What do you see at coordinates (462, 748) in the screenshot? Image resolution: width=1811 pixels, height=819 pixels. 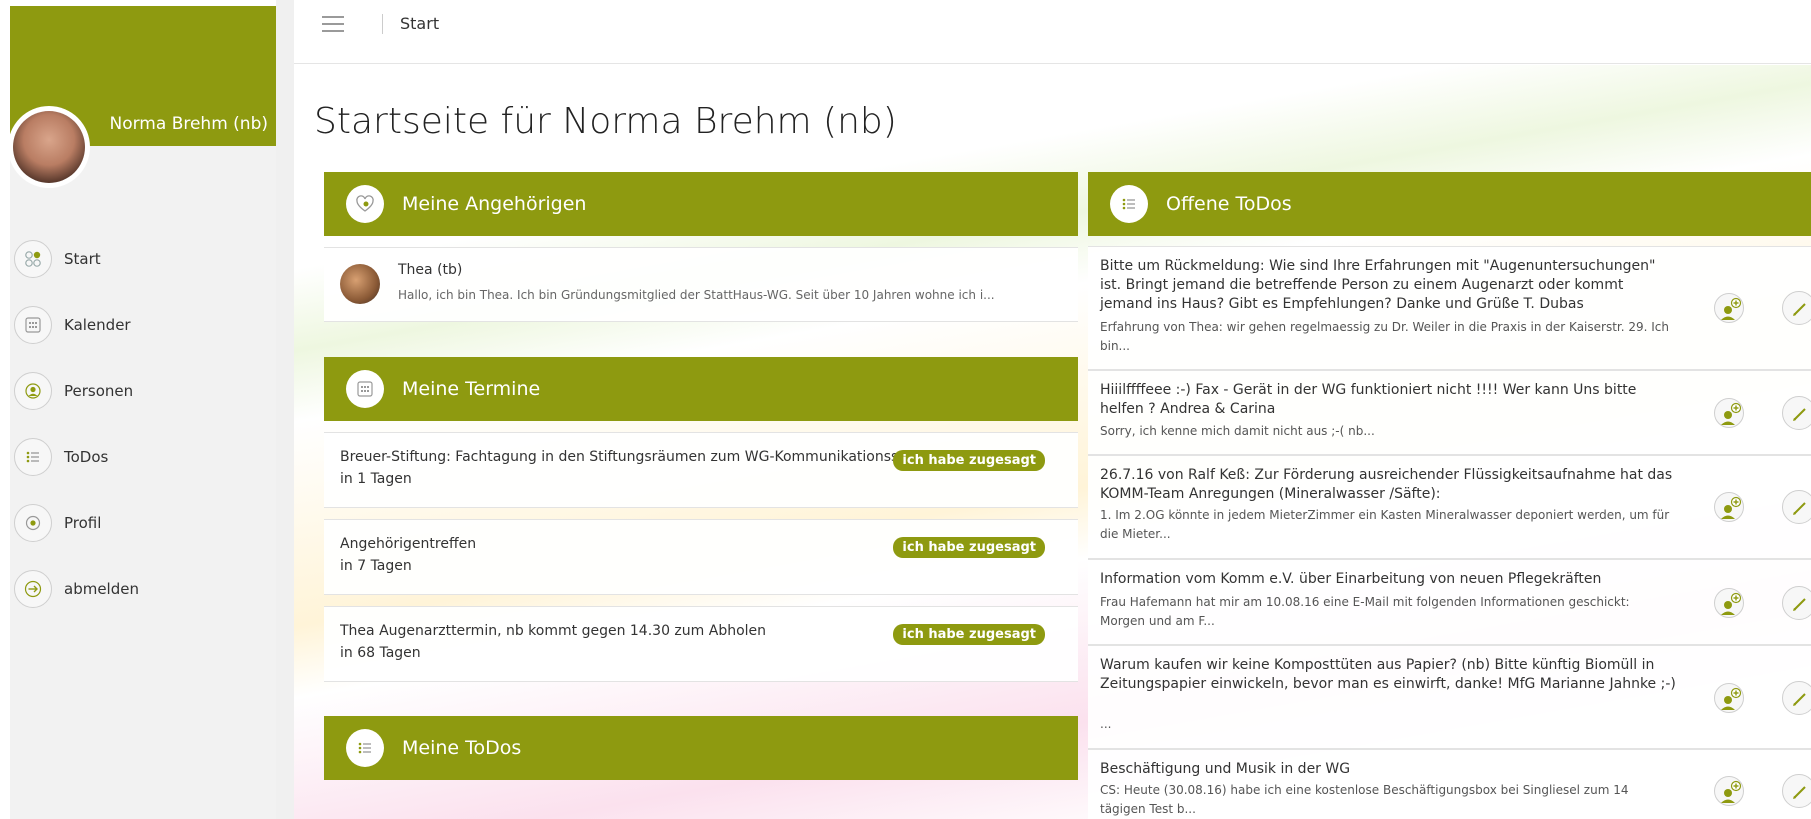 I see `panel-title: Meine ToDos` at bounding box center [462, 748].